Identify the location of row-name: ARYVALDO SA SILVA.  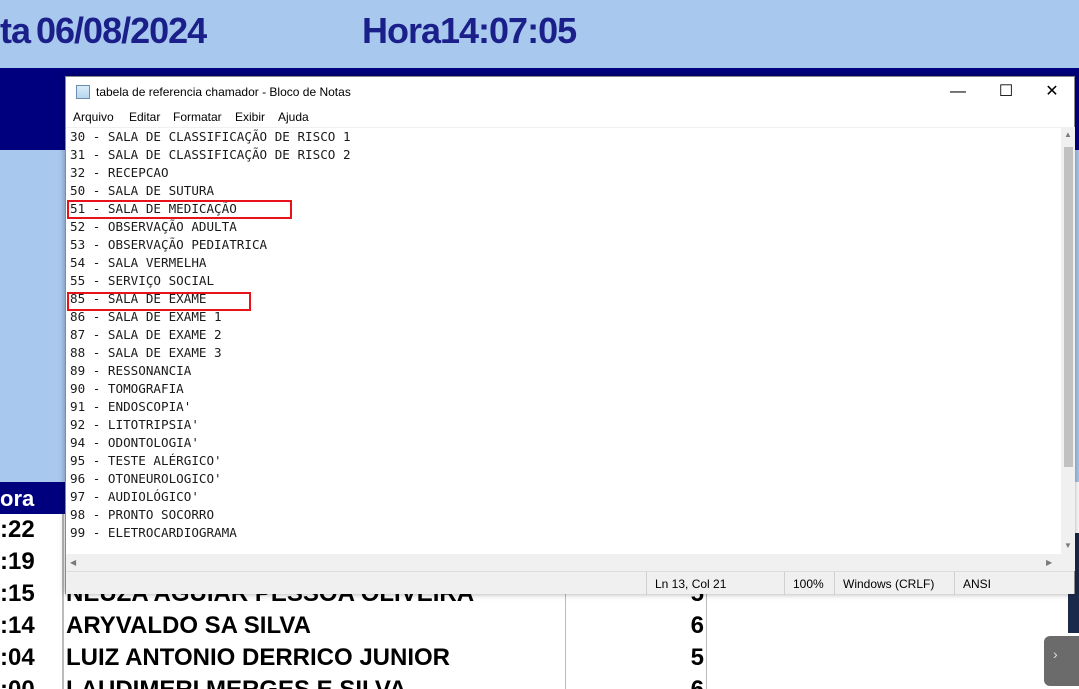
(188, 625).